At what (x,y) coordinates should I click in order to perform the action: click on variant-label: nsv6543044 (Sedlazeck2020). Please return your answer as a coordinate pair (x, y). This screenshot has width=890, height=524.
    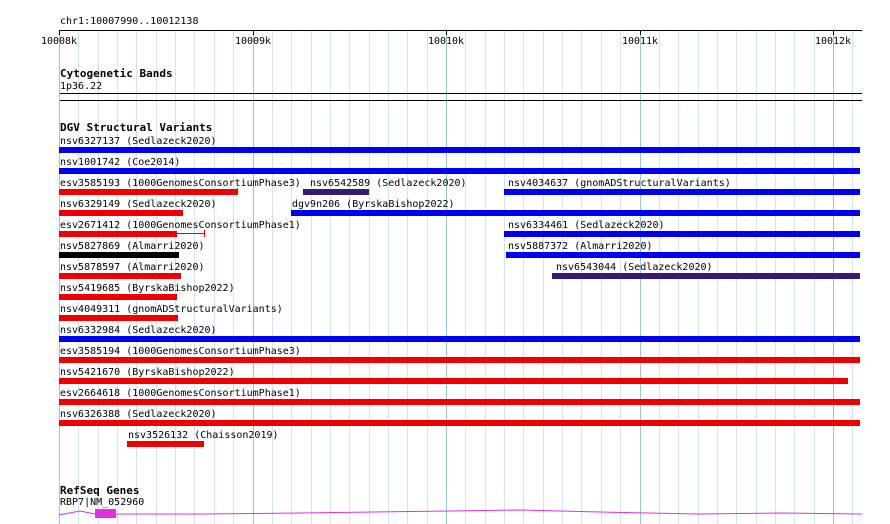
    Looking at the image, I should click on (634, 267).